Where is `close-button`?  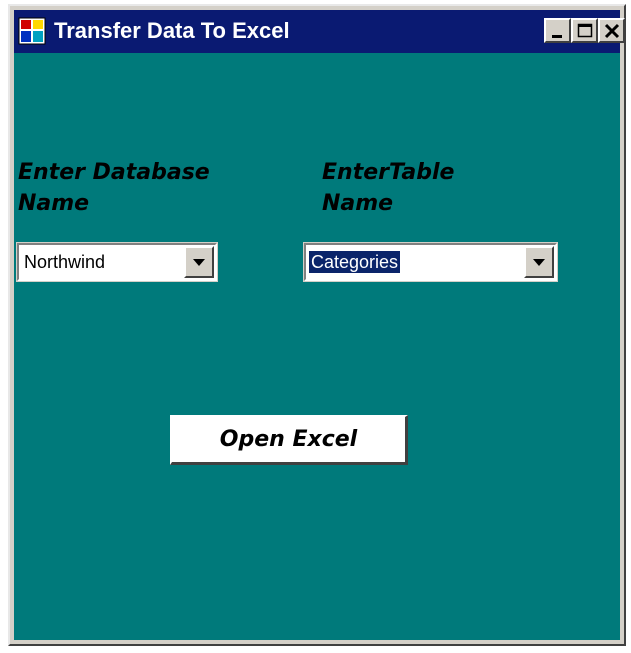 close-button is located at coordinates (611, 30).